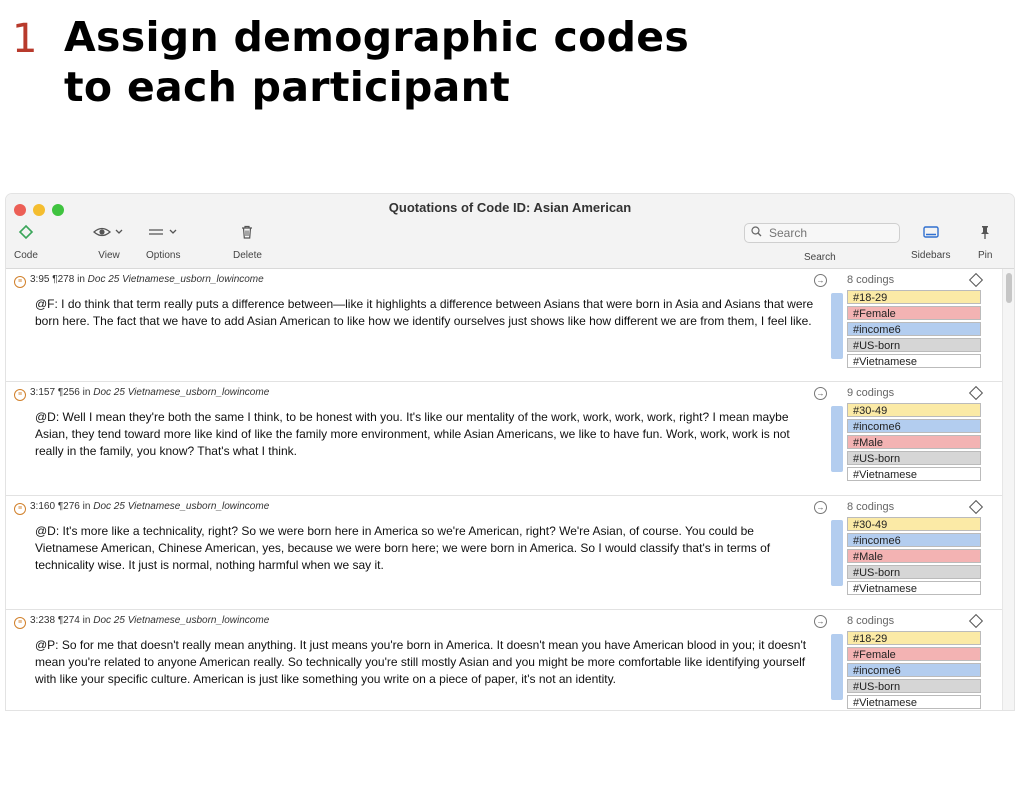  What do you see at coordinates (63, 279) in the screenshot?
I see `paragraph-ref: ¶278` at bounding box center [63, 279].